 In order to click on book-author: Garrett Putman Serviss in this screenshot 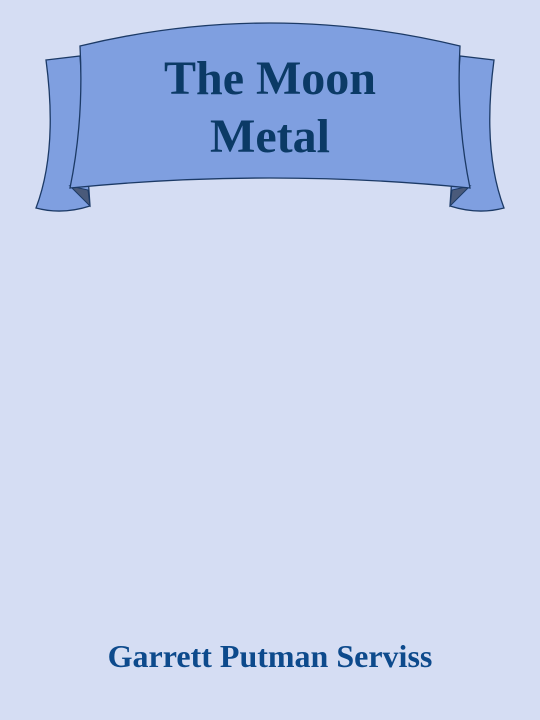, I will do `click(270, 656)`.